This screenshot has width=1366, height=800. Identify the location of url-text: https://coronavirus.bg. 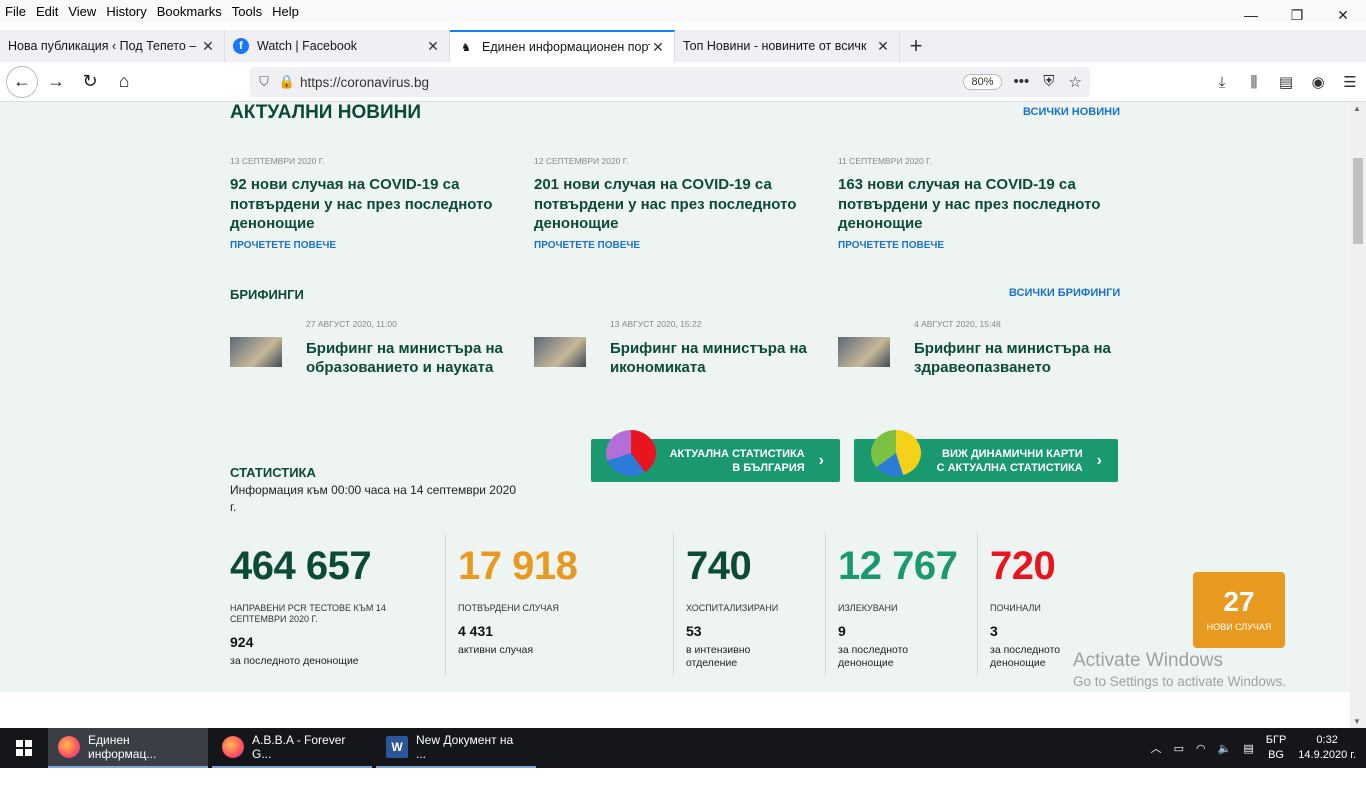
(629, 82).